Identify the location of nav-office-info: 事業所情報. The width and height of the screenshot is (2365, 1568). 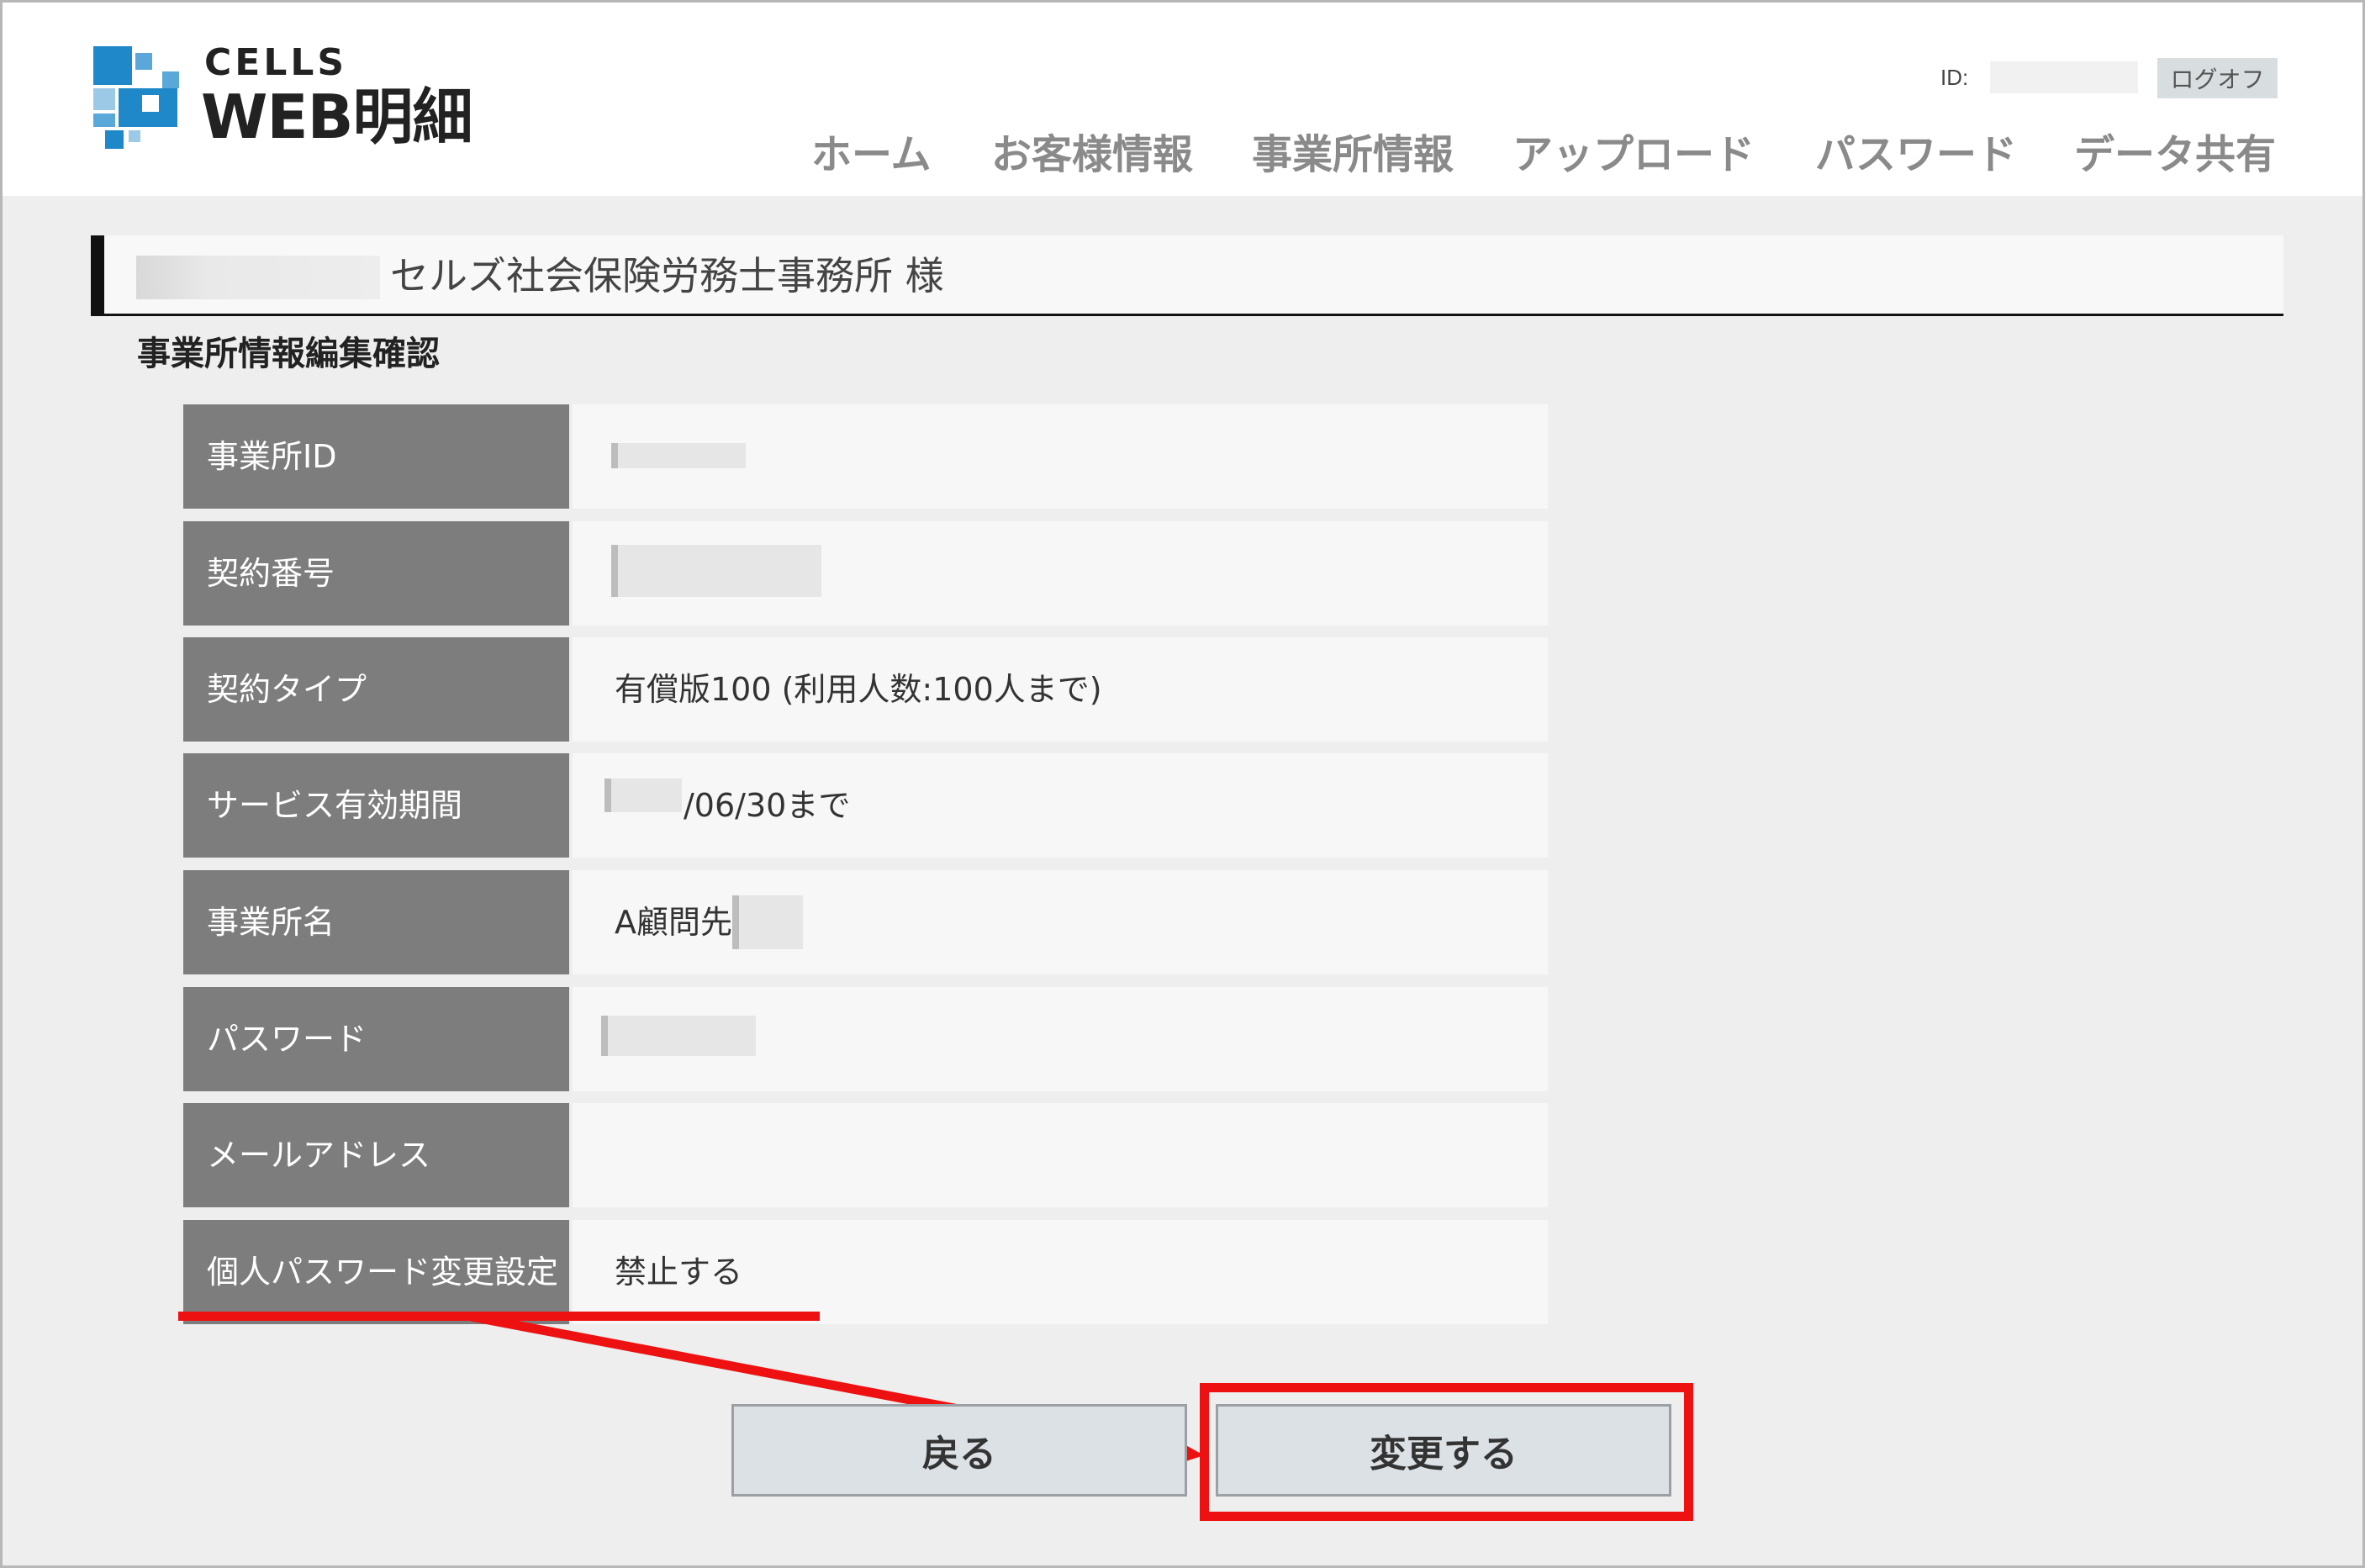
(1353, 155).